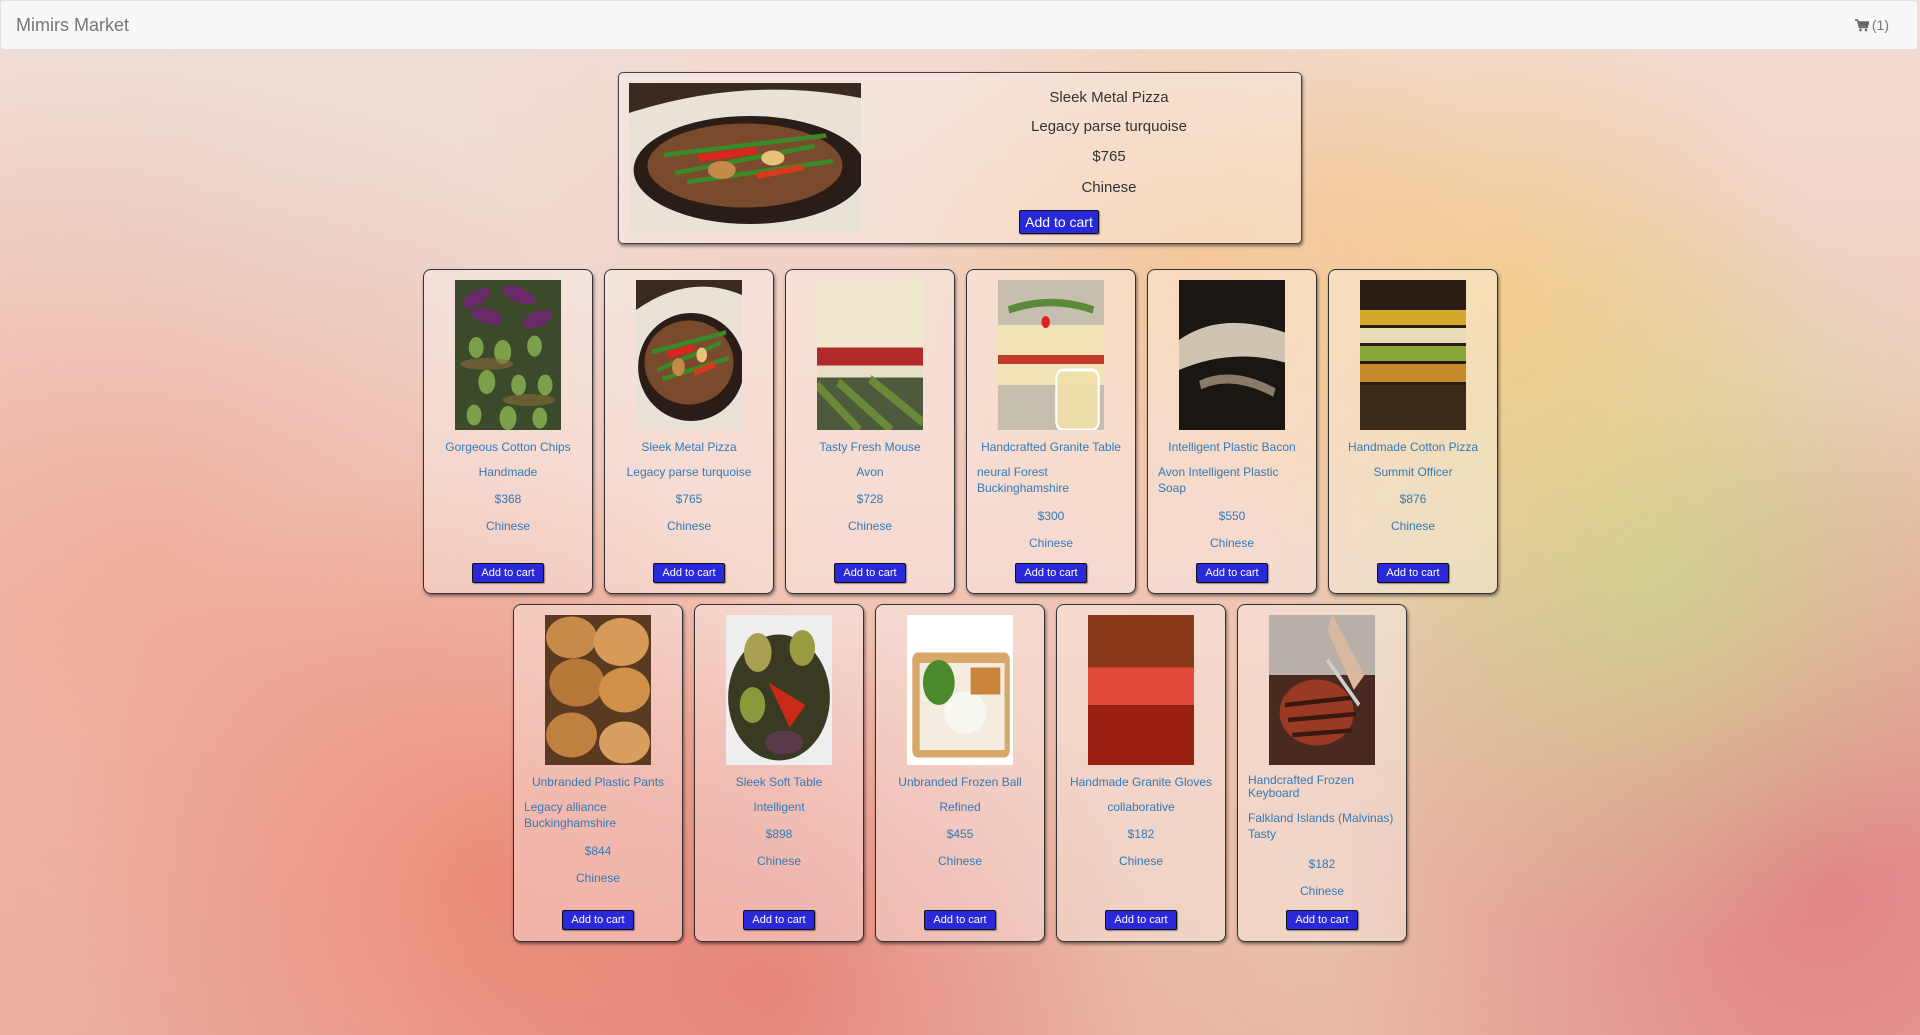 Image resolution: width=1920 pixels, height=1035 pixels. I want to click on featured-add-to-cart-button: Add to cart, so click(1059, 222).